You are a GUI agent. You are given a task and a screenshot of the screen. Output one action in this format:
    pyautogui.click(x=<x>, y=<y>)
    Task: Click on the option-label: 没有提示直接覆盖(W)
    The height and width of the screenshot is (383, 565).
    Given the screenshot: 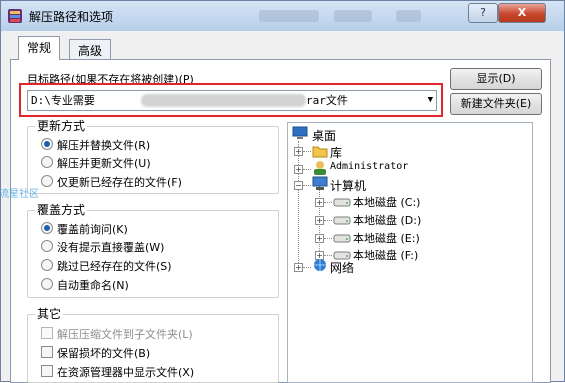 What is the action you would take?
    pyautogui.click(x=111, y=247)
    